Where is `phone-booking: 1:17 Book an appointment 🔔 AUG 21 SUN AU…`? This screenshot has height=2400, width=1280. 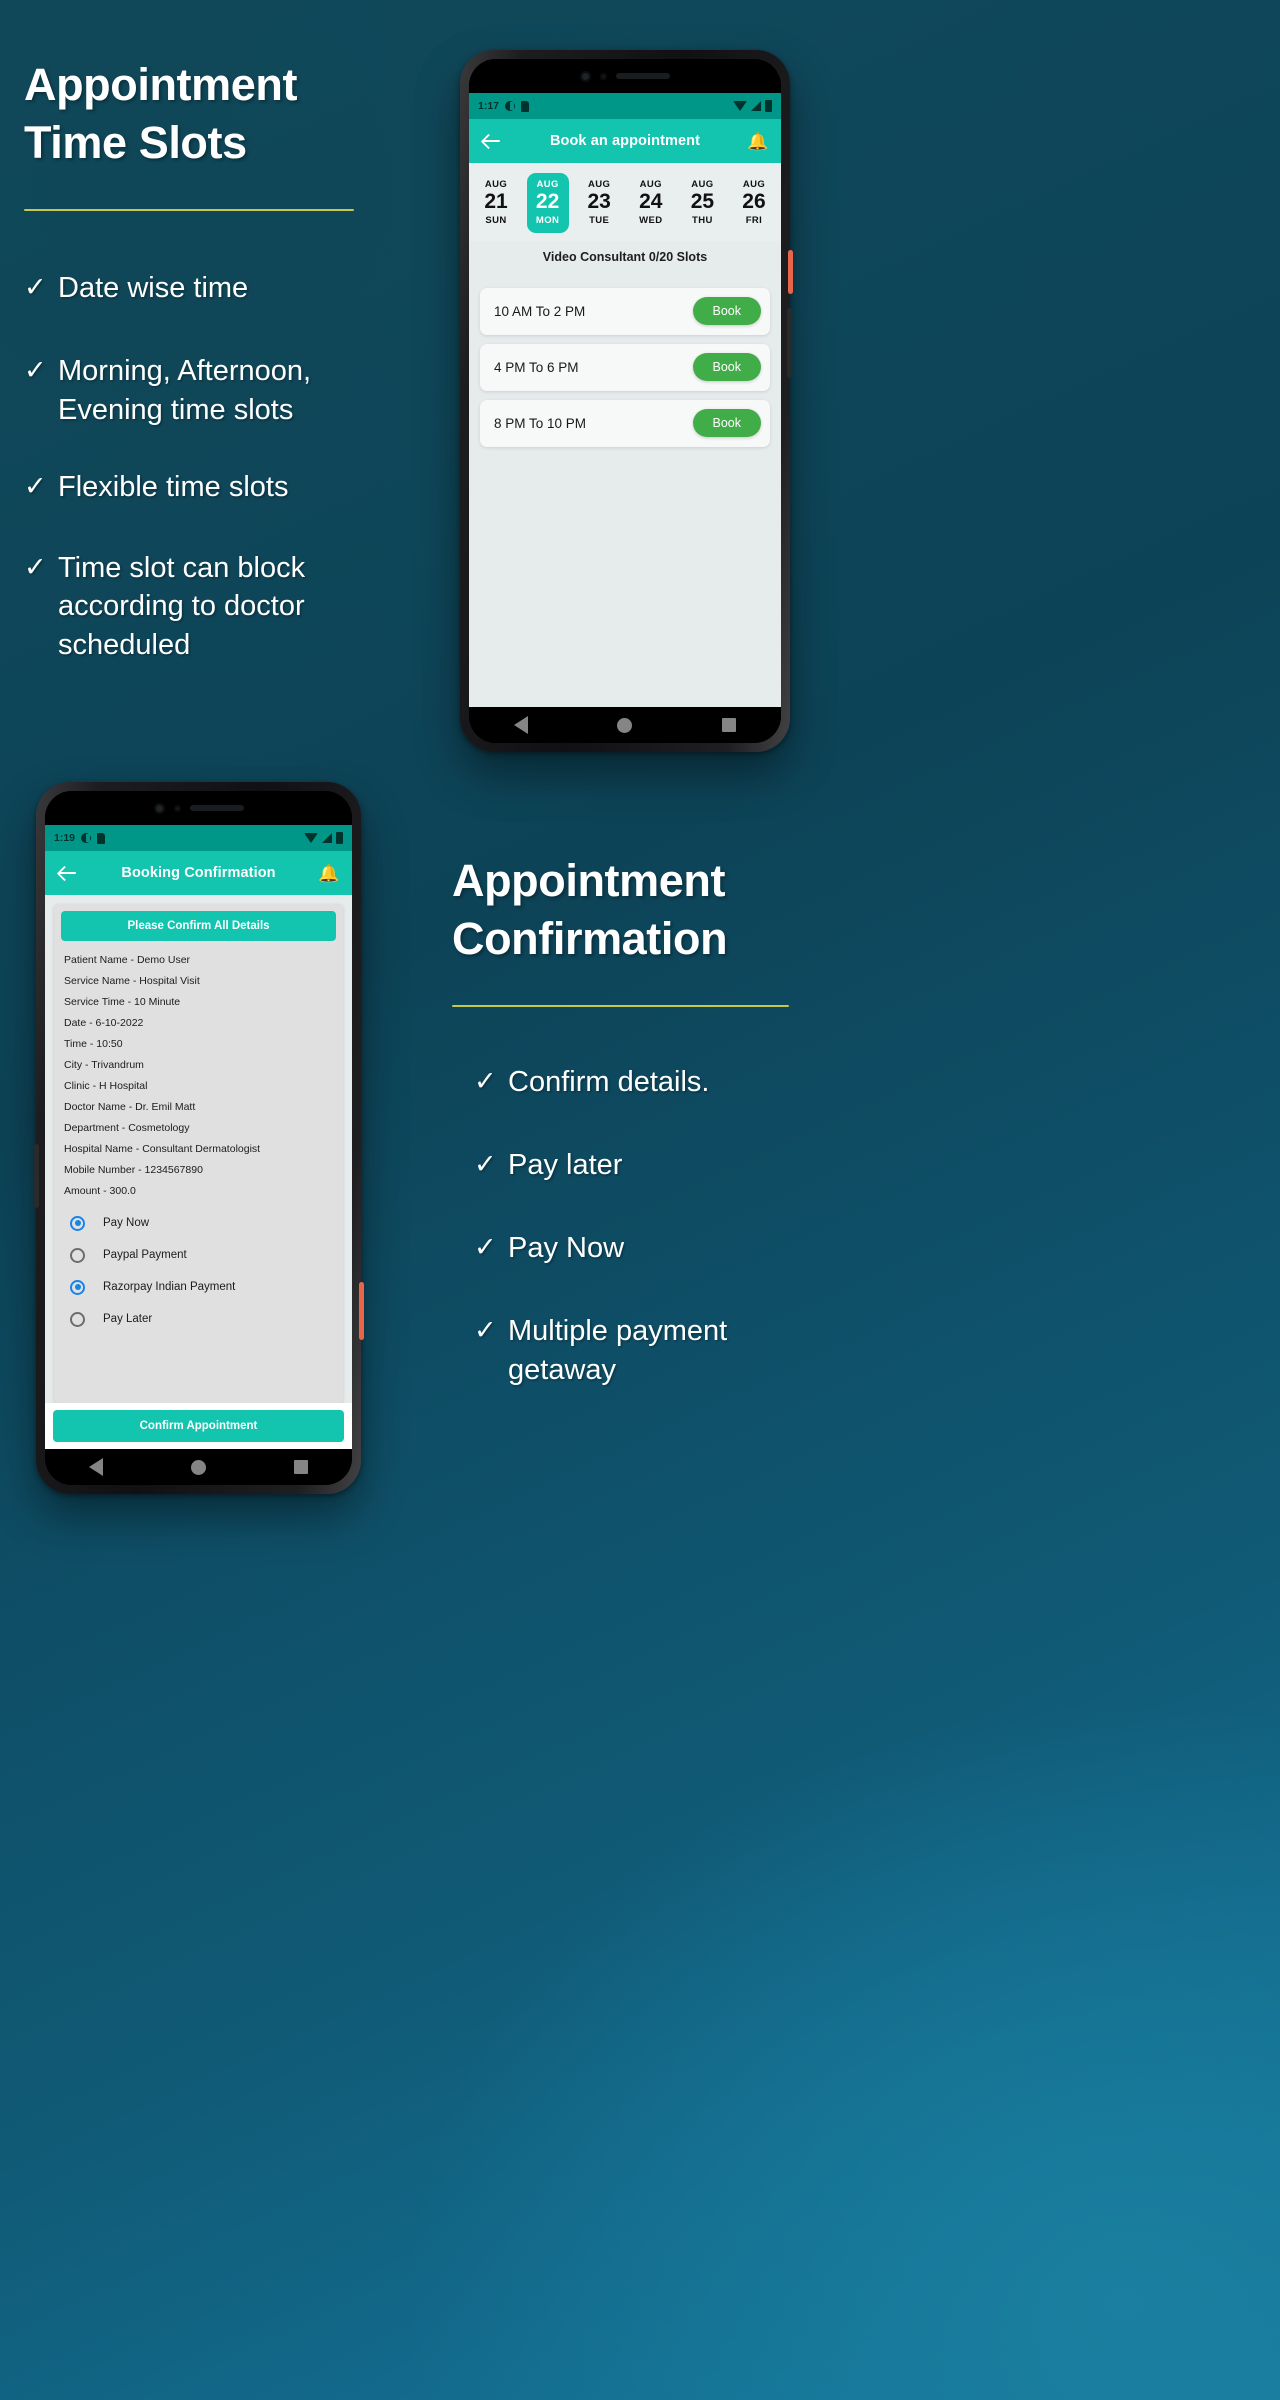
phone-booking: 1:17 Book an appointment 🔔 AUG 21 SUN AU… is located at coordinates (626, 401).